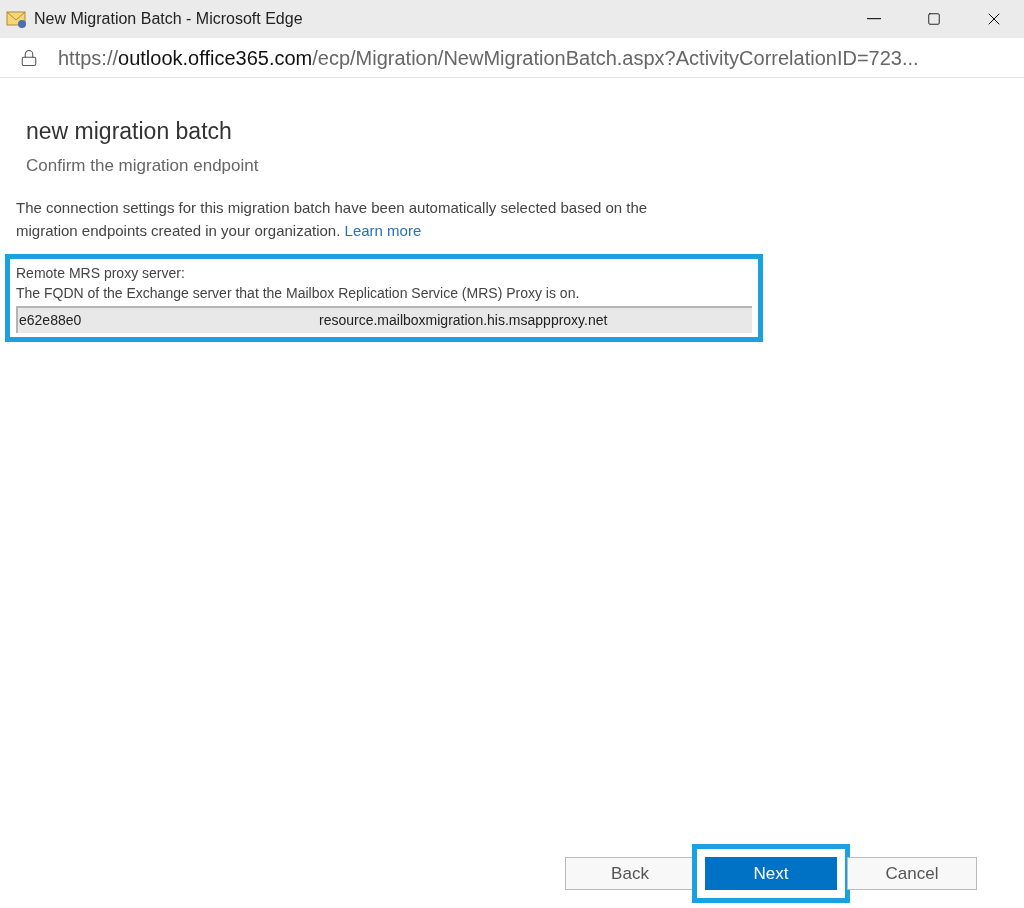 Image resolution: width=1024 pixels, height=908 pixels. I want to click on back-button: Back, so click(630, 873).